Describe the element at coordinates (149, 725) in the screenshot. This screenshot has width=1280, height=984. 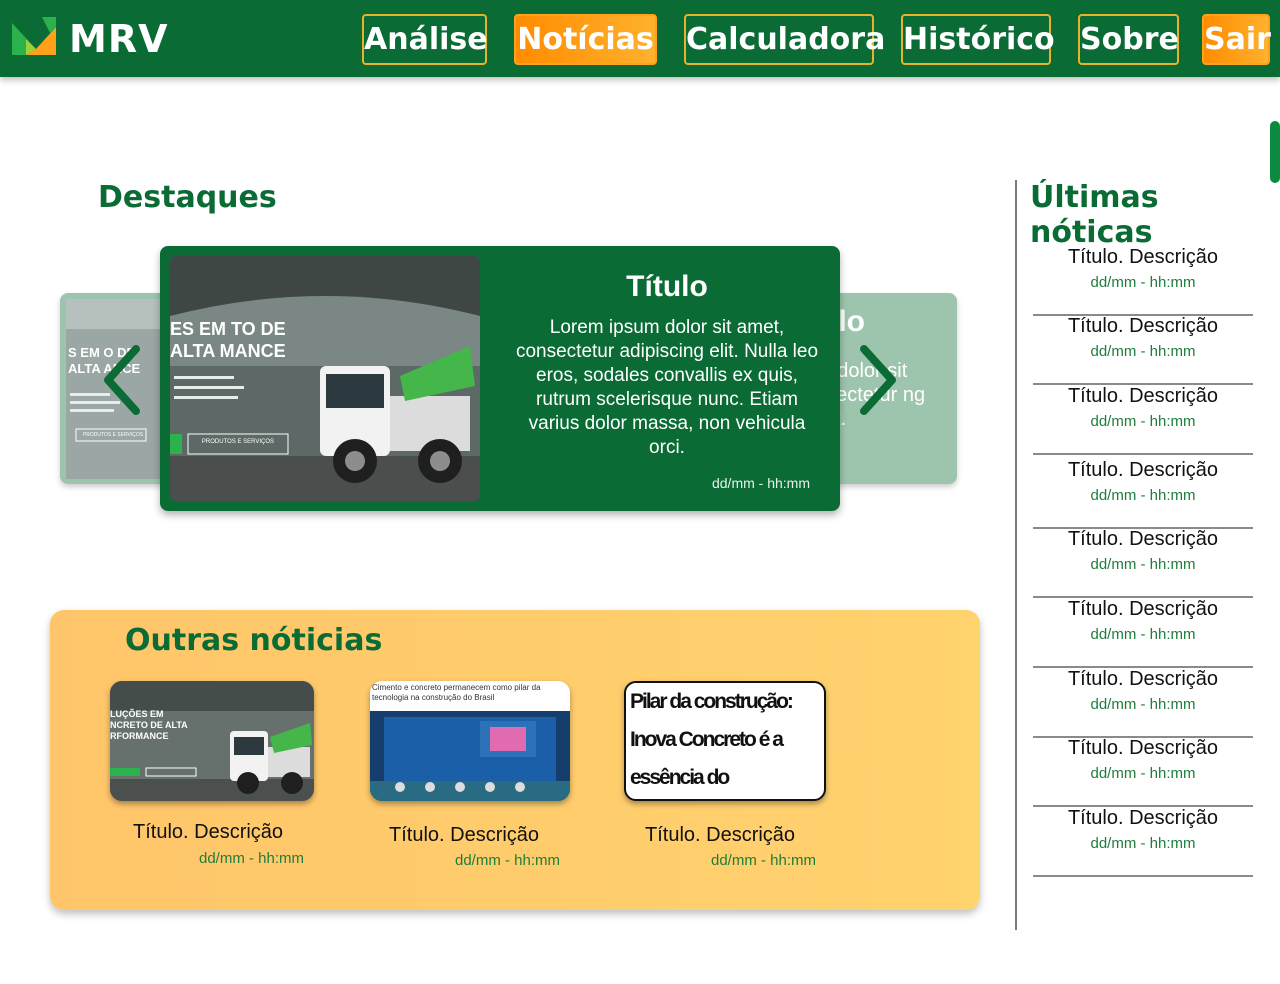
I see `news-photo-1-caption: LUÇÕES EM NCRETO DE ALTA RFORMANCE` at that location.